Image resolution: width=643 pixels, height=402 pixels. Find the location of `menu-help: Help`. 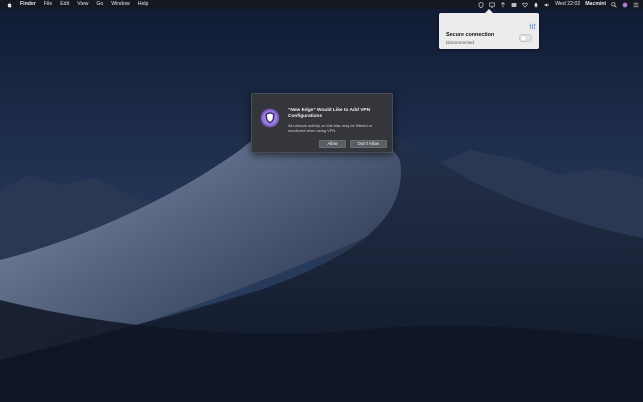

menu-help: Help is located at coordinates (143, 4).